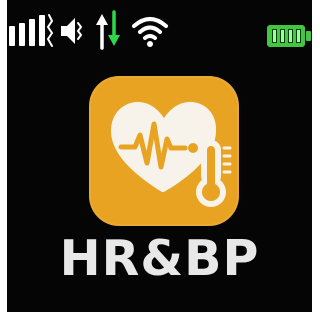 The width and height of the screenshot is (320, 316). I want to click on volume-icon, so click(72, 31).